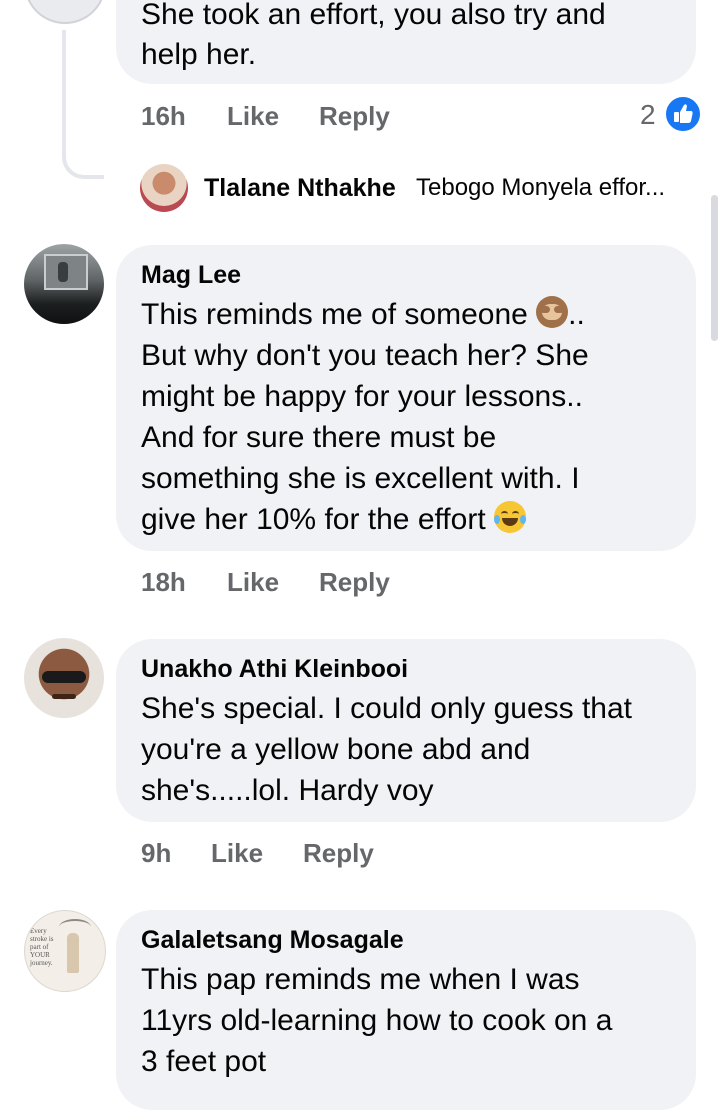 The height and width of the screenshot is (1110, 720). What do you see at coordinates (163, 116) in the screenshot?
I see `comment-time: 16h` at bounding box center [163, 116].